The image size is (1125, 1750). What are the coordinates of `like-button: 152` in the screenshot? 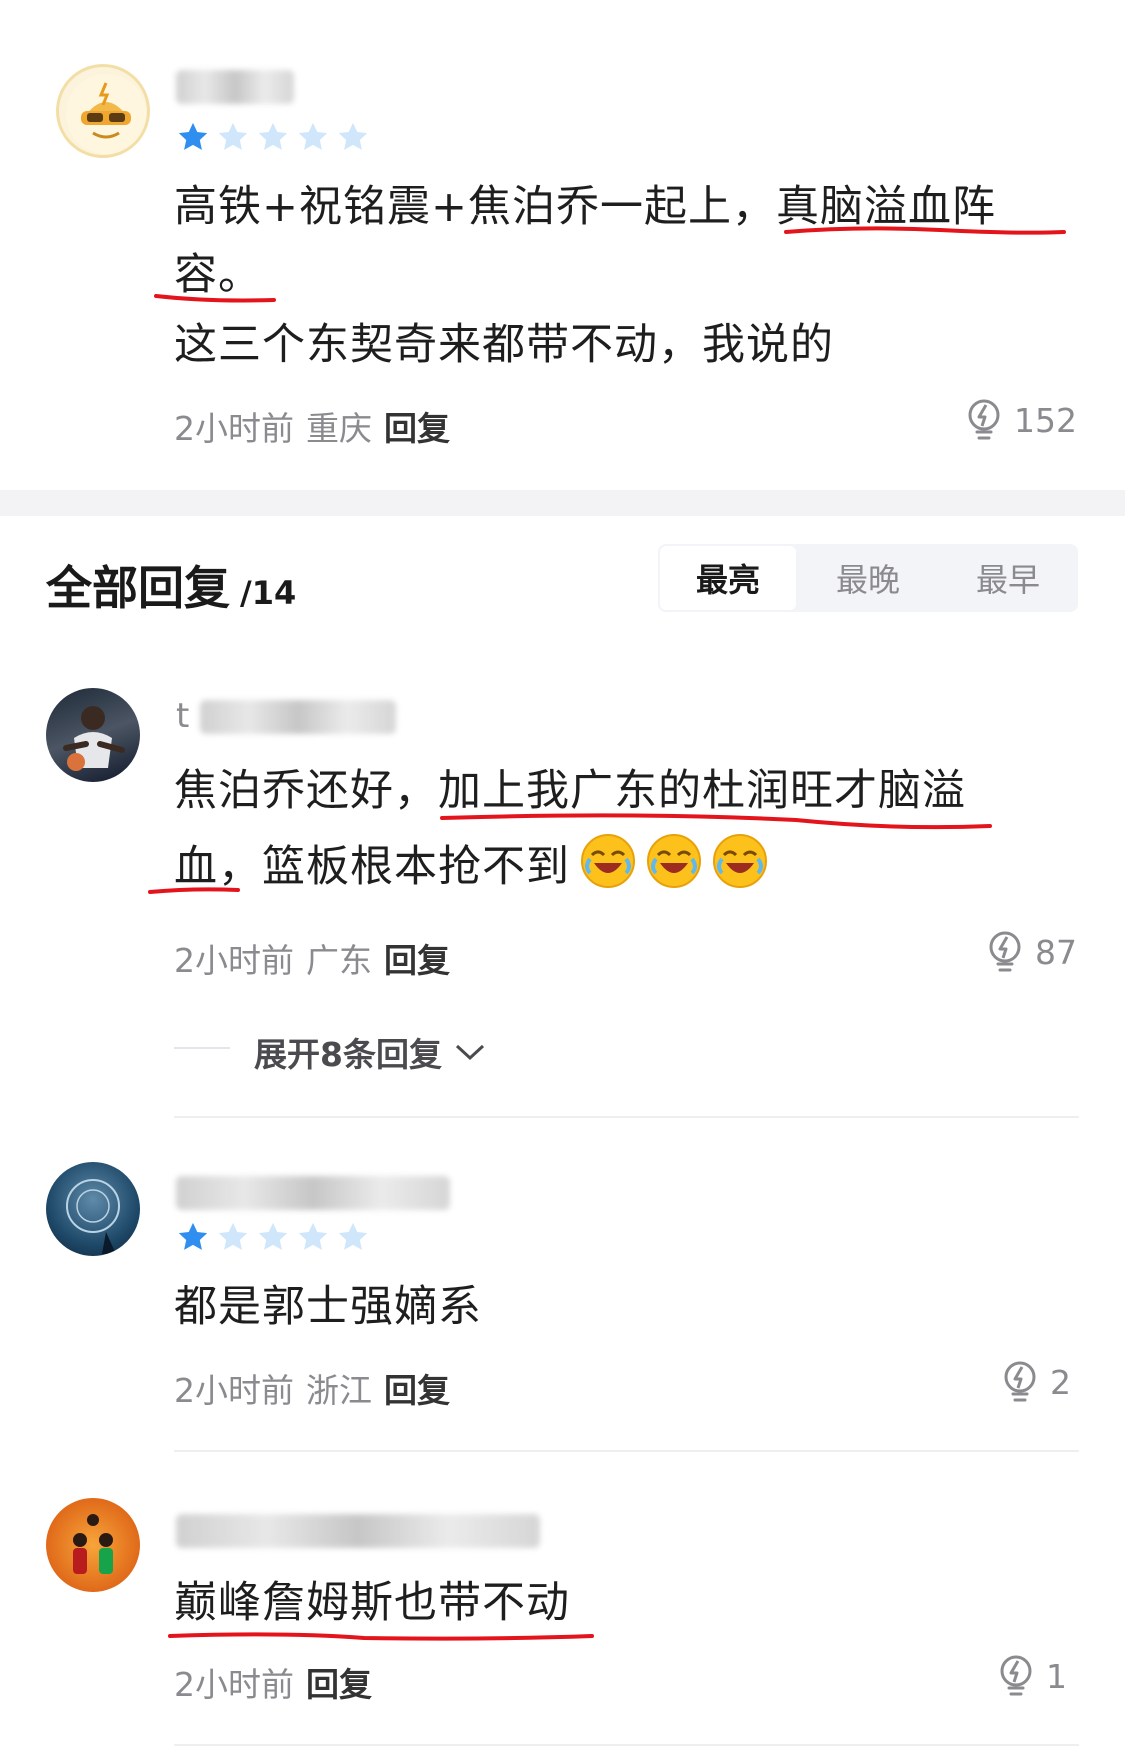 It's located at (1020, 420).